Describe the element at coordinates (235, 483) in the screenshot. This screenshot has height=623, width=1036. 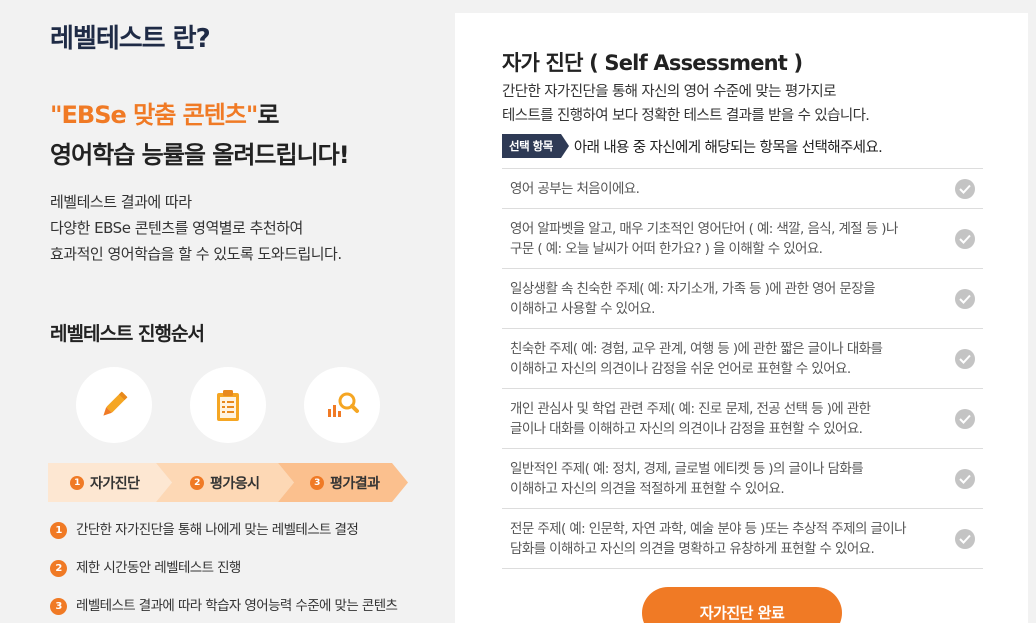
I see `step-label: 평가응시` at that location.